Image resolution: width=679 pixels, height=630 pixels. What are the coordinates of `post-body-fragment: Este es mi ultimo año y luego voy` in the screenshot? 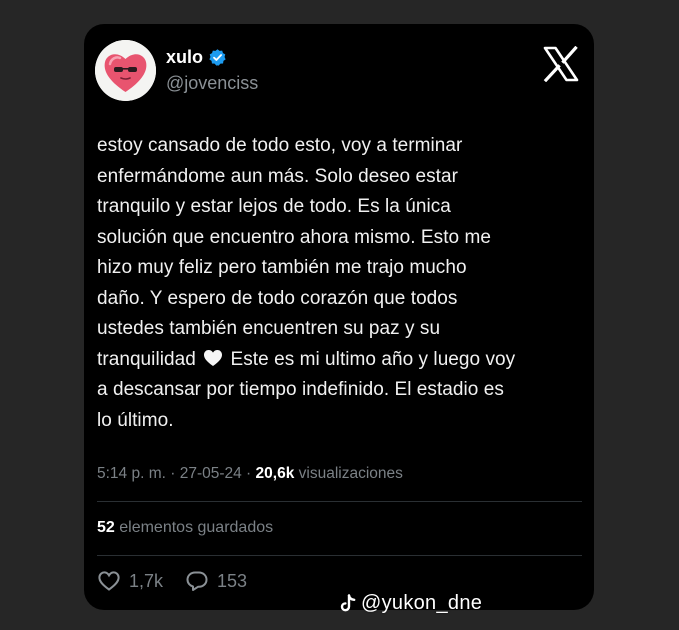 It's located at (373, 359).